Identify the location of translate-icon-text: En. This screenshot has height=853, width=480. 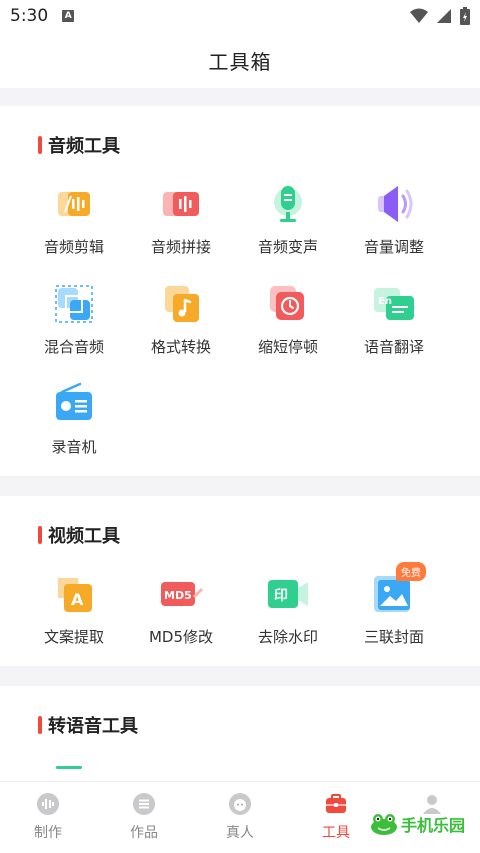
(385, 301).